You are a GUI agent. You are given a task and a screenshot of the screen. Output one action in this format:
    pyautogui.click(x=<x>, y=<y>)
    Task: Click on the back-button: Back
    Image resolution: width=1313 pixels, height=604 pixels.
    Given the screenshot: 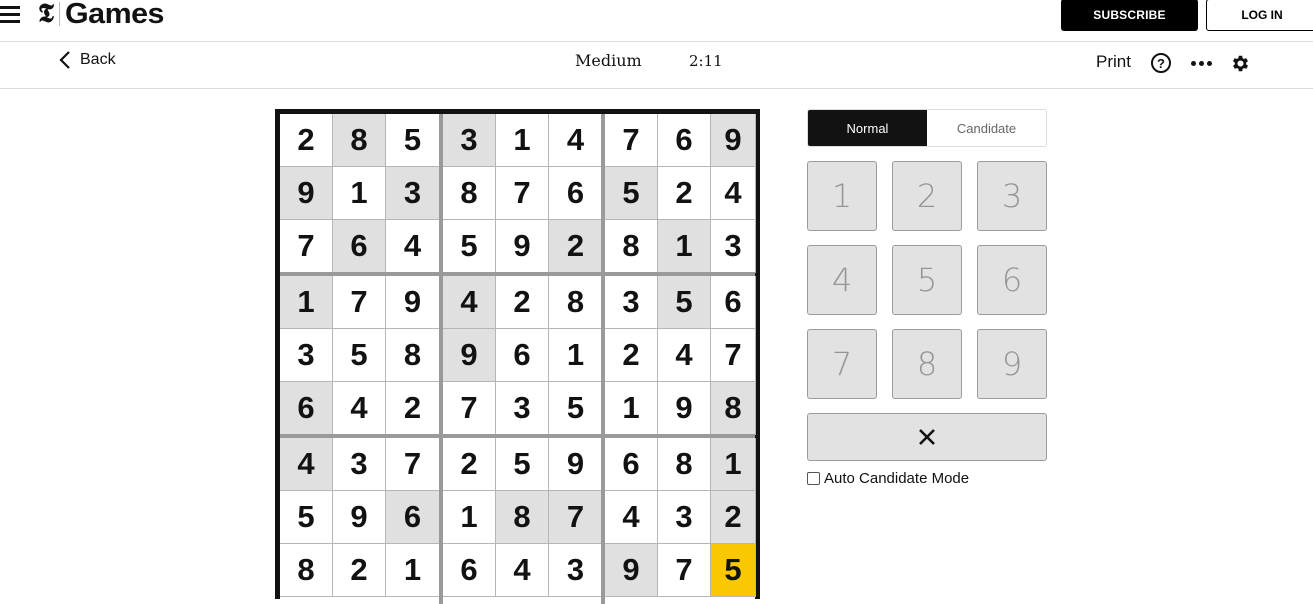 What is the action you would take?
    pyautogui.click(x=87, y=60)
    